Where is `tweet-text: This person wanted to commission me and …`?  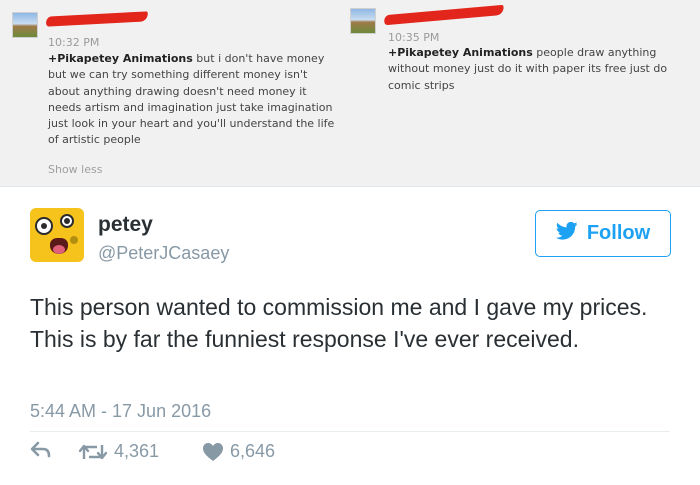 tweet-text: This person wanted to commission me and … is located at coordinates (339, 323).